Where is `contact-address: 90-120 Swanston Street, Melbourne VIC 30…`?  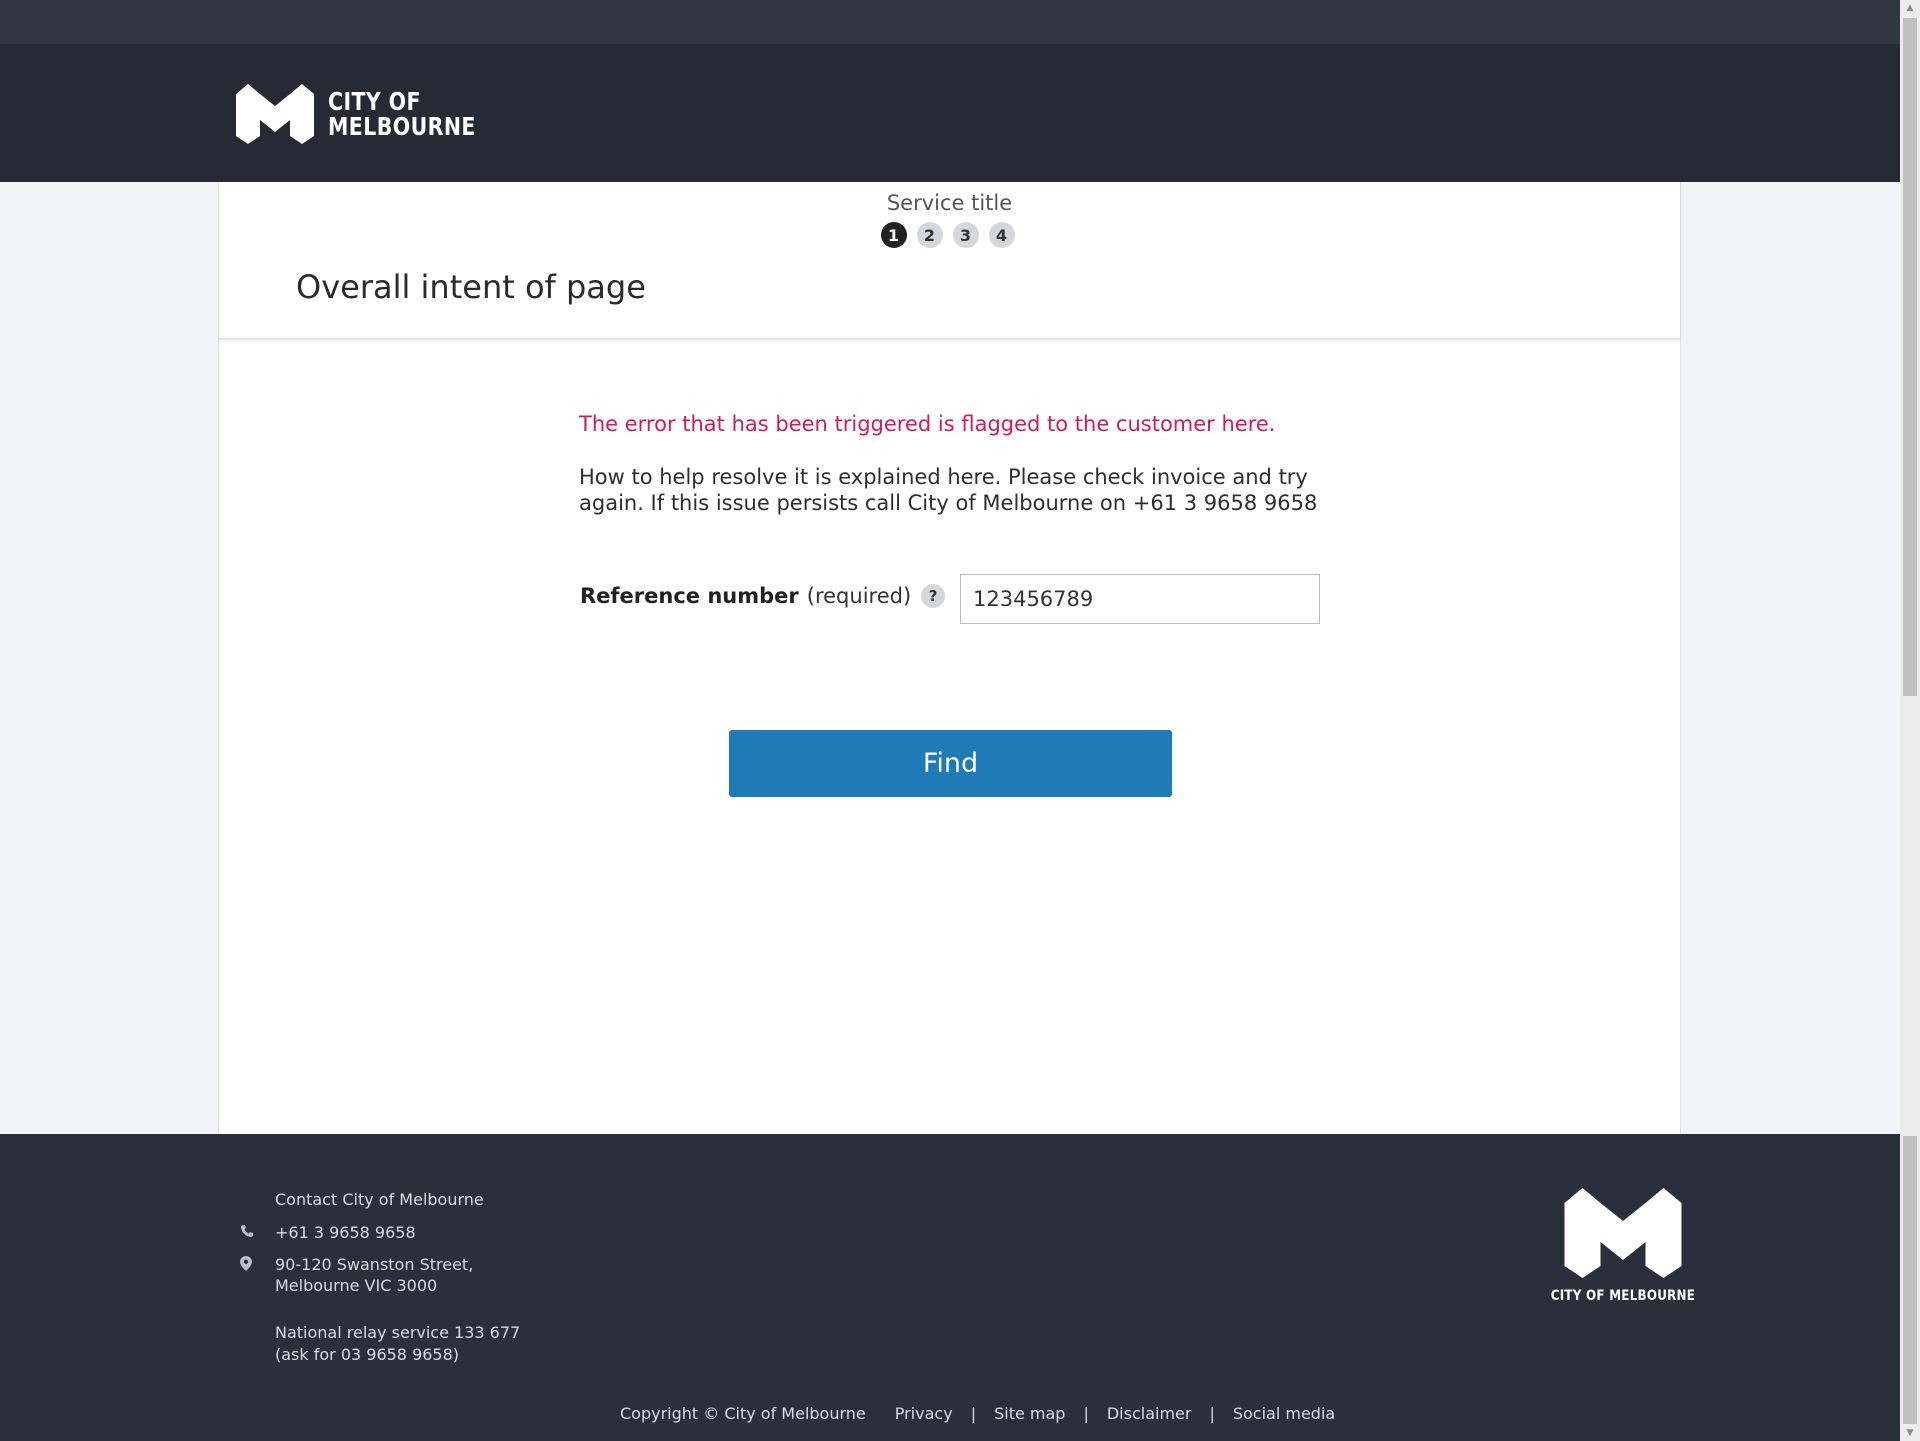 contact-address: 90-120 Swanston Street, Melbourne VIC 30… is located at coordinates (356, 1275).